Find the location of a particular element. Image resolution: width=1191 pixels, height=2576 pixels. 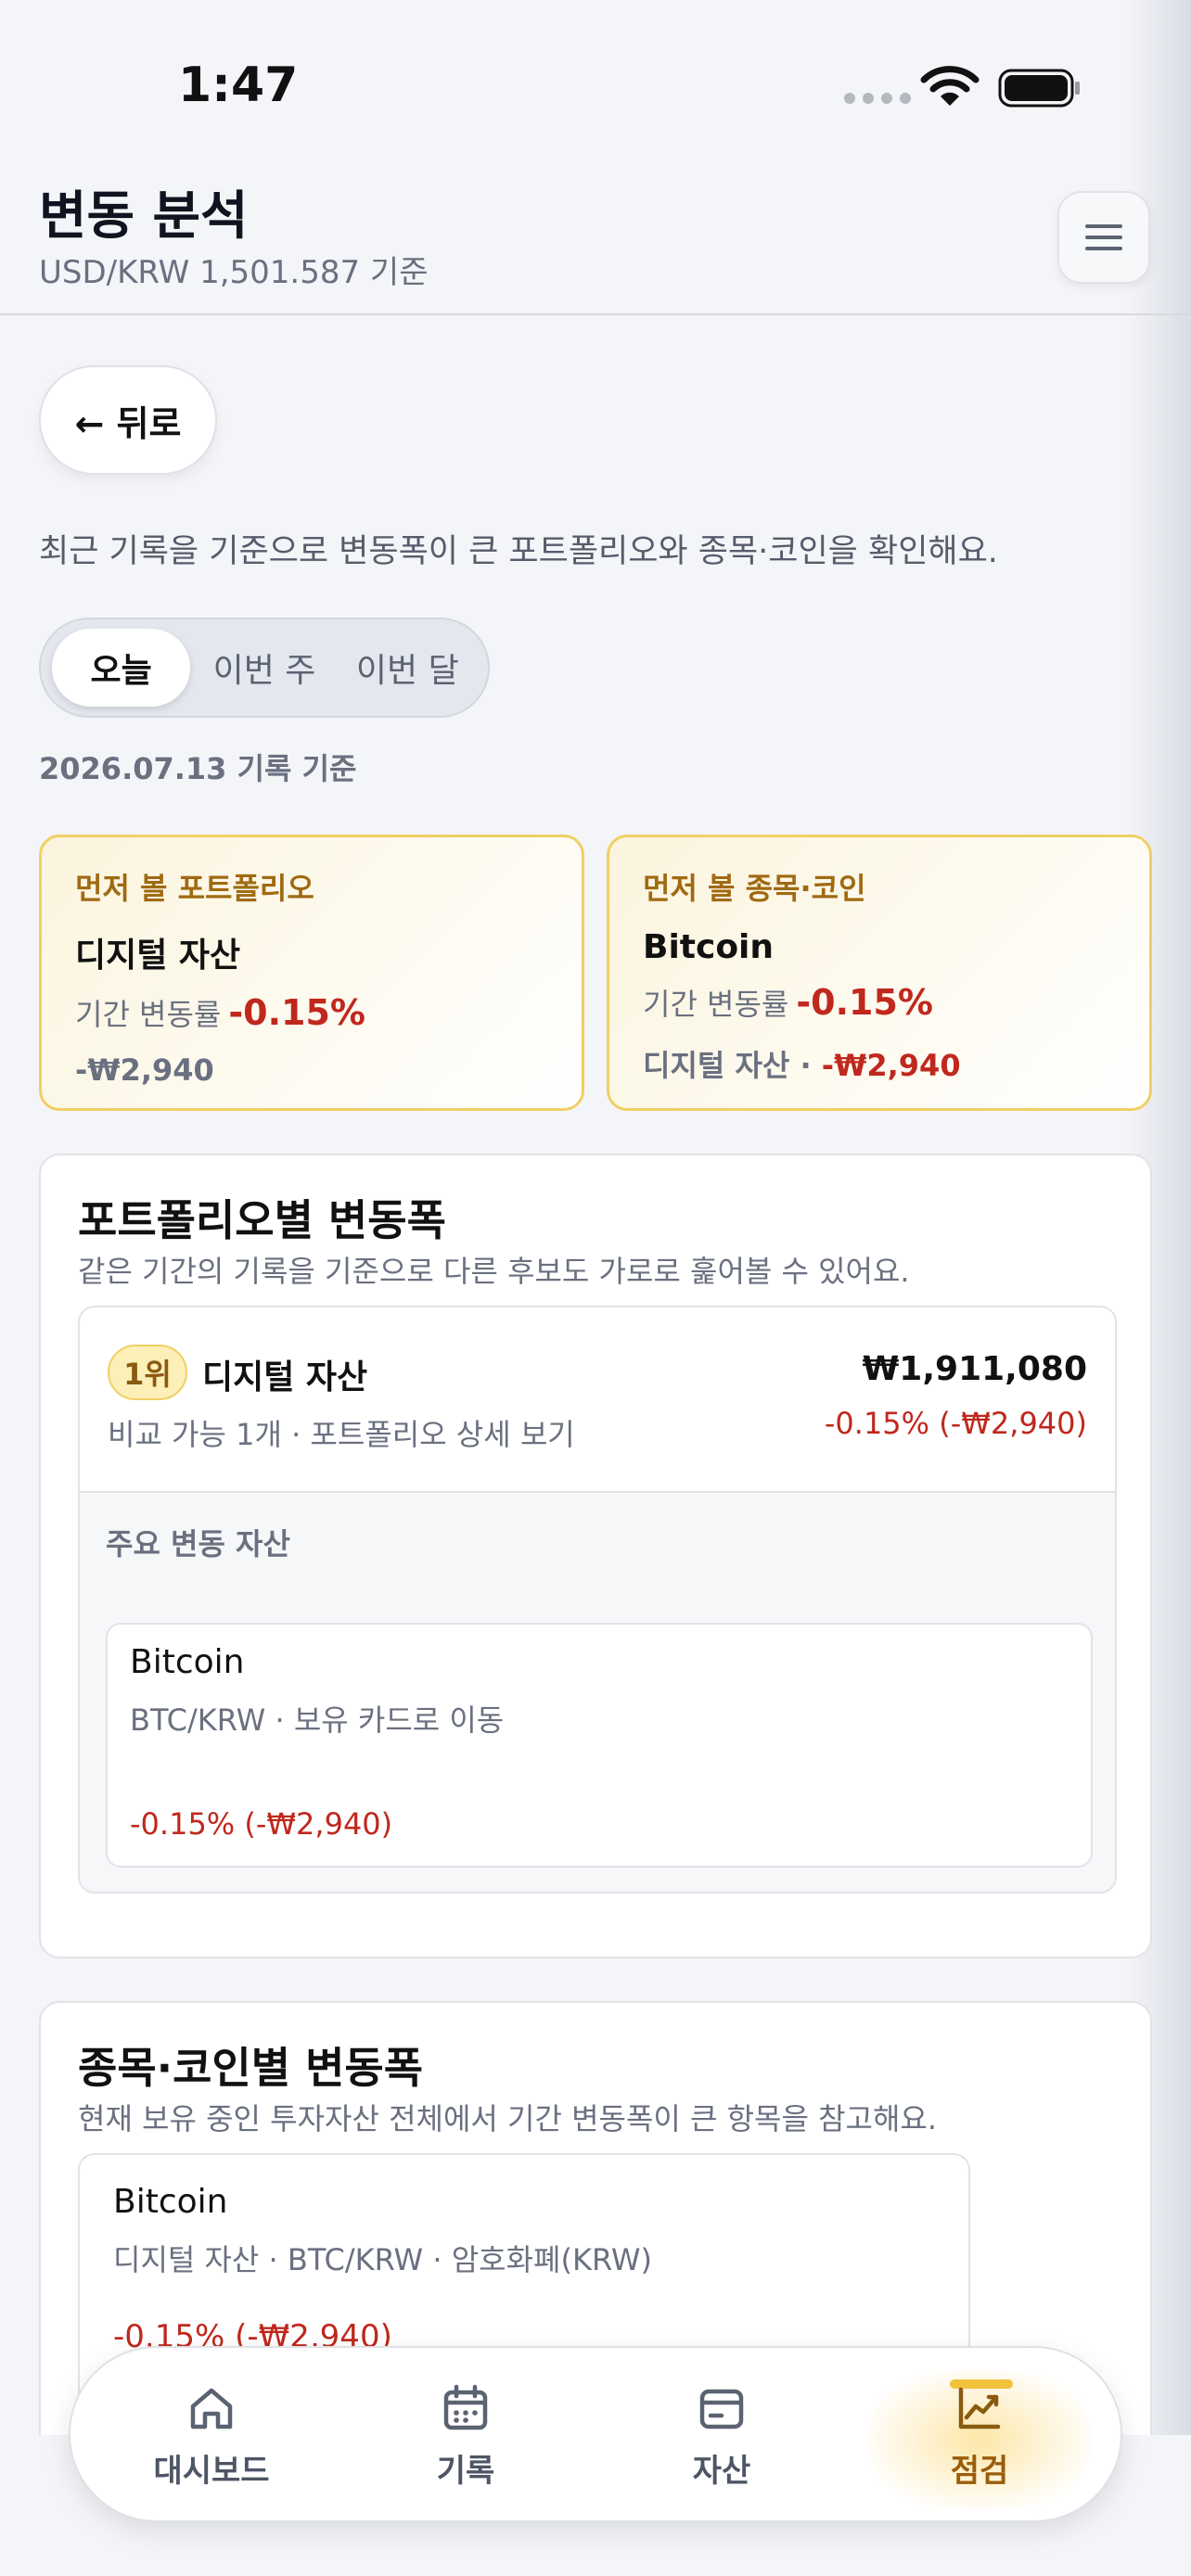

wifi-icon is located at coordinates (950, 86).